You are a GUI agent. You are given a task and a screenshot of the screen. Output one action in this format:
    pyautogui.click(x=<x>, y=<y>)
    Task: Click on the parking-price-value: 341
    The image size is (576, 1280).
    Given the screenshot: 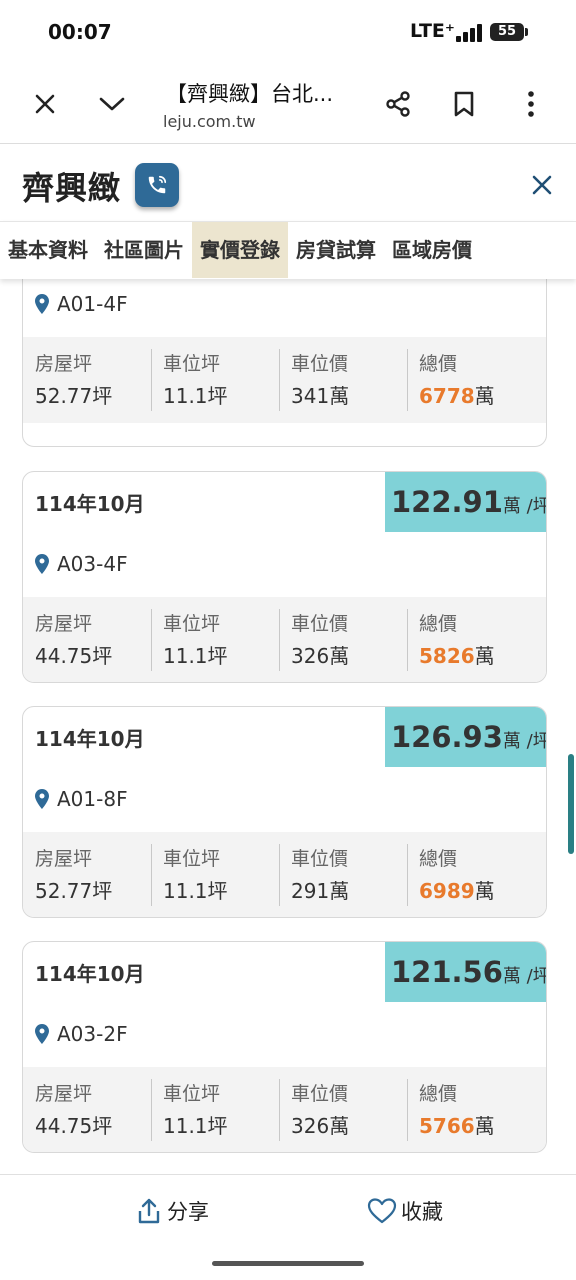 What is the action you would take?
    pyautogui.click(x=310, y=396)
    